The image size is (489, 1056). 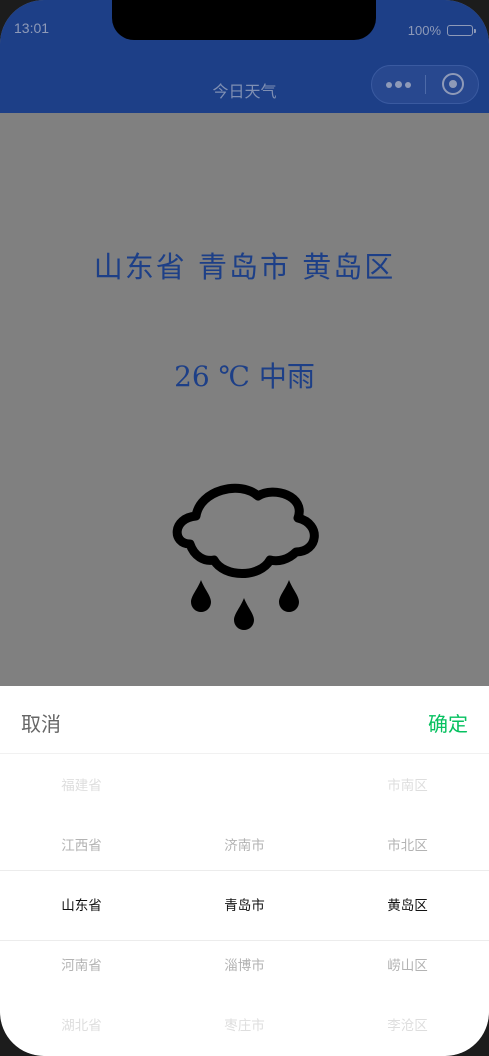 What do you see at coordinates (453, 84) in the screenshot?
I see `close-miniprogram-icon` at bounding box center [453, 84].